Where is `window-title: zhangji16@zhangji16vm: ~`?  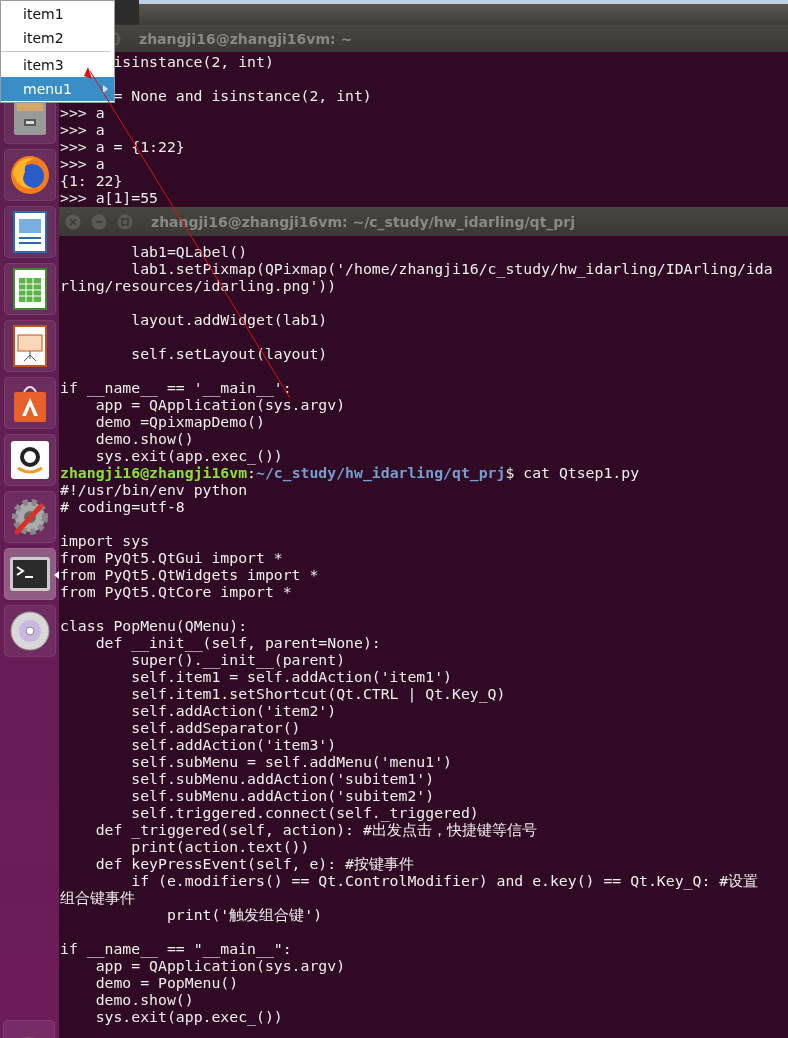 window-title: zhangji16@zhangji16vm: ~ is located at coordinates (246, 38).